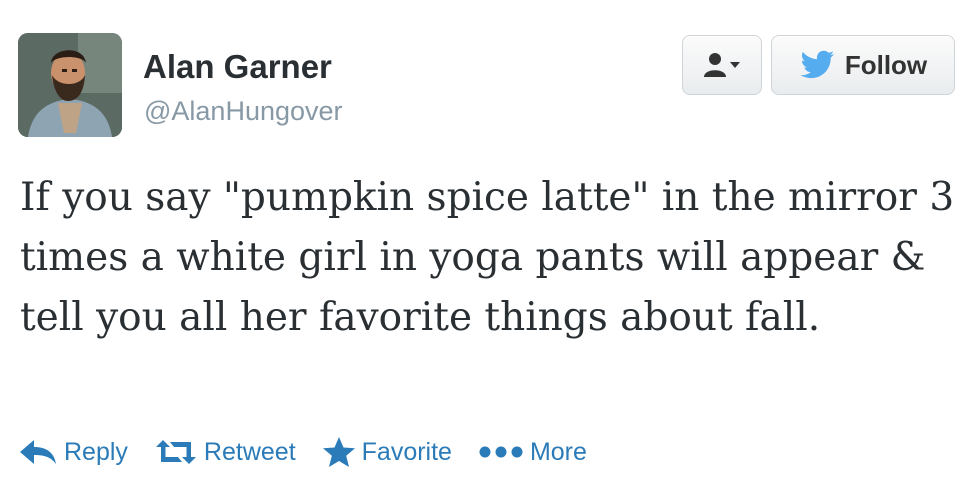  Describe the element at coordinates (96, 451) in the screenshot. I see `reply-label: Reply` at that location.